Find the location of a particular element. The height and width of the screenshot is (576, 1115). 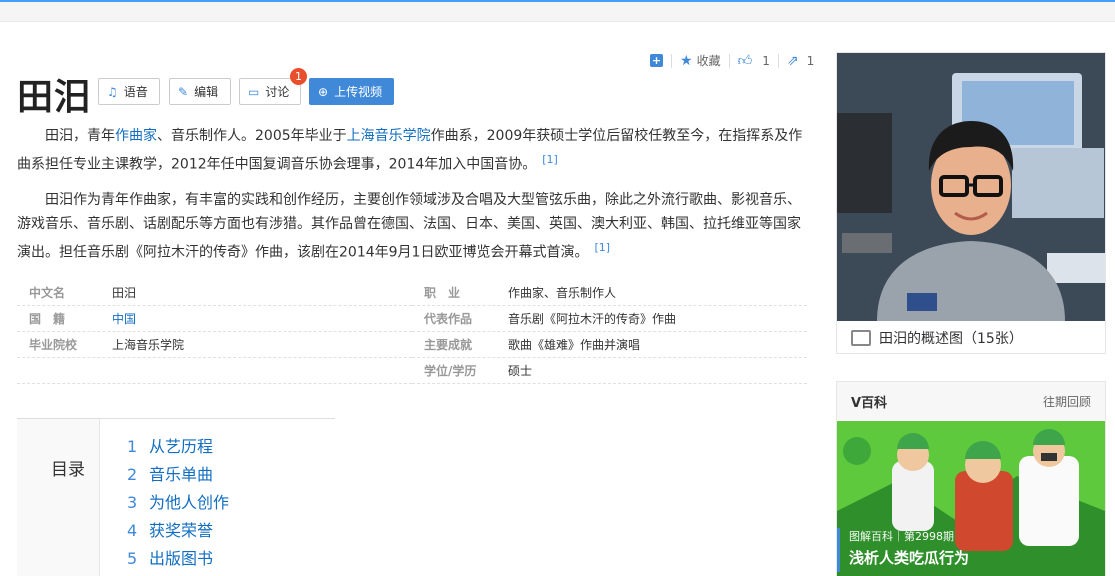

summary-photo-card: 田汨的概述图（15张） is located at coordinates (971, 203).